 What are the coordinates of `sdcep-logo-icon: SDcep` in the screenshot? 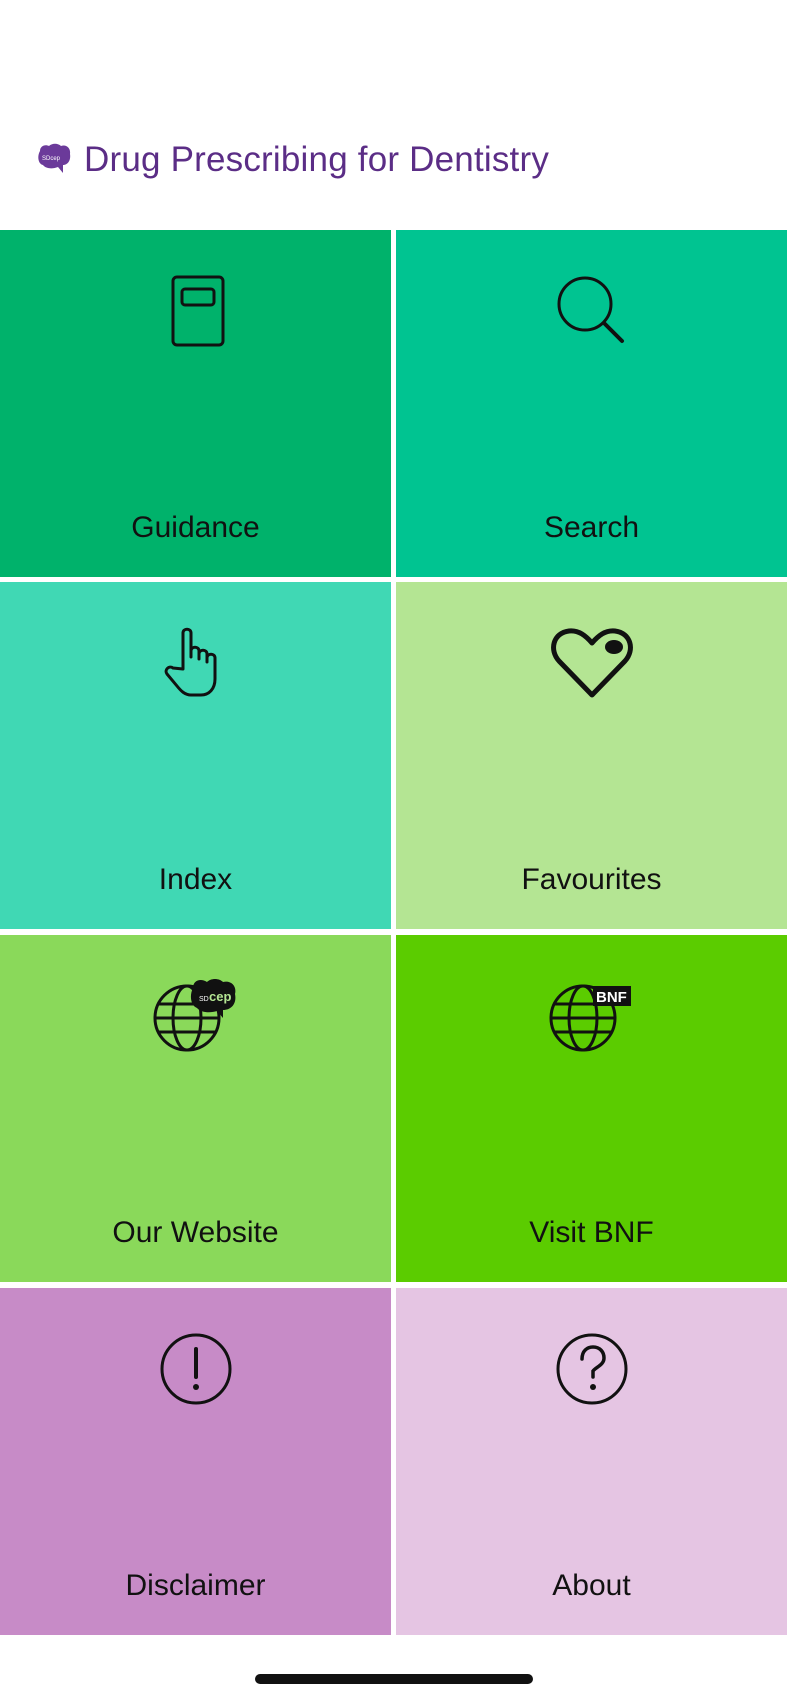 It's located at (54, 158).